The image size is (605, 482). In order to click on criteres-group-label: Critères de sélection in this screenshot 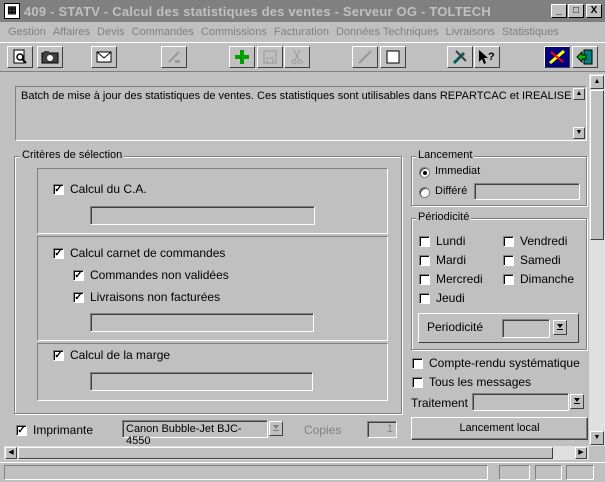, I will do `click(72, 155)`.